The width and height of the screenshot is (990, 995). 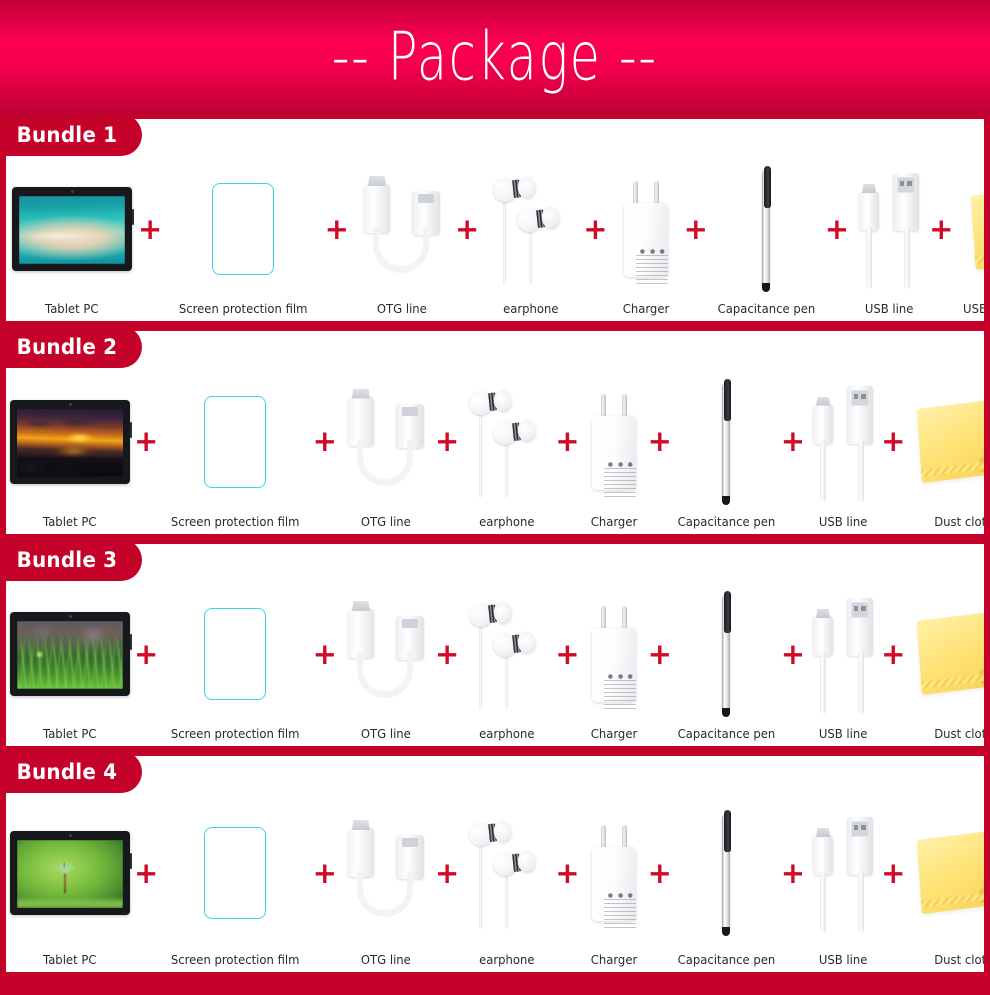 I want to click on bundle-badge: Bundle 4, so click(x=74, y=774).